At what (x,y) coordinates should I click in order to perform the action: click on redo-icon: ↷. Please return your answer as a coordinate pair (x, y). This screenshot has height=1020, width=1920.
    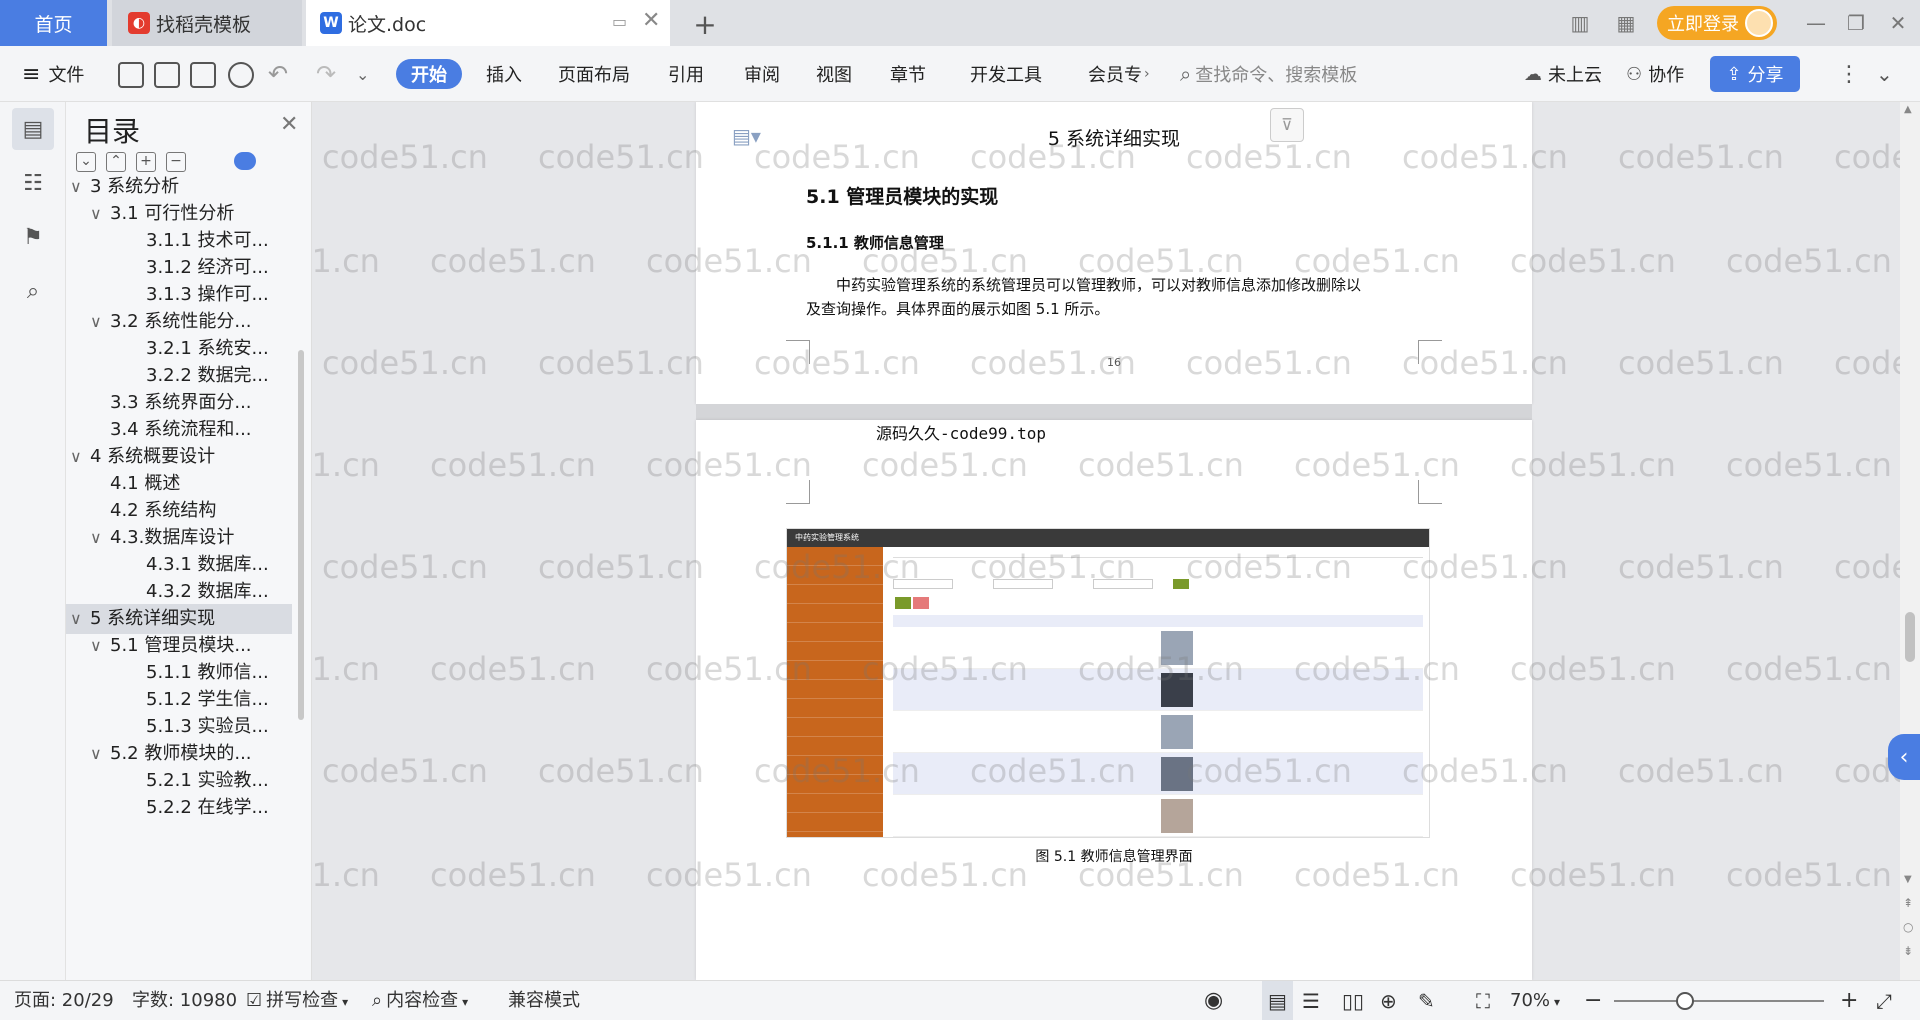
    Looking at the image, I should click on (326, 74).